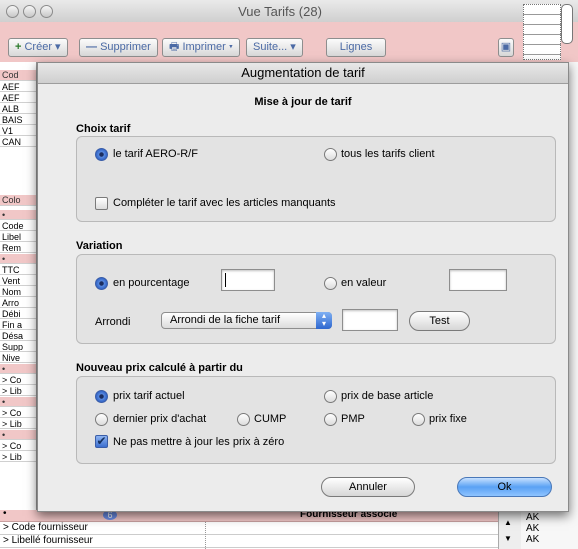 This screenshot has width=578, height=549. I want to click on list-item: TTC, so click(18, 270).